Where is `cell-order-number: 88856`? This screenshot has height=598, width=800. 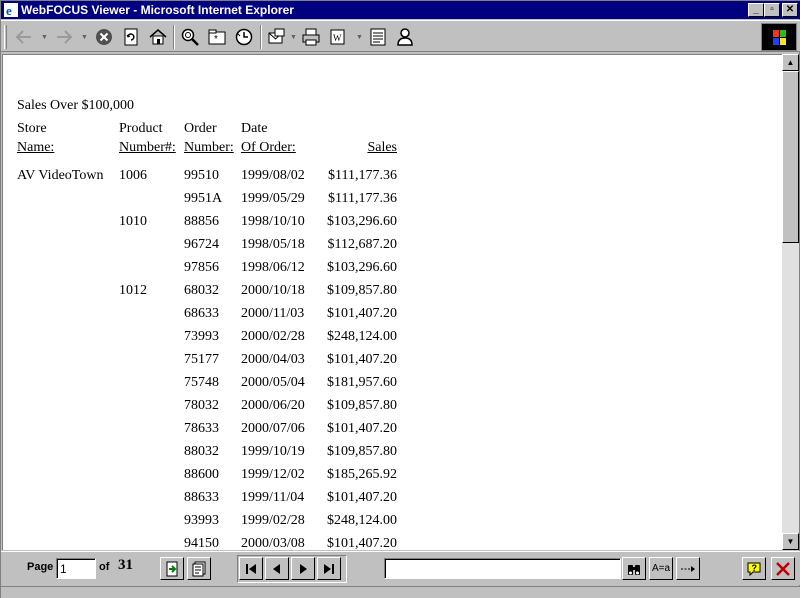 cell-order-number: 88856 is located at coordinates (201, 221).